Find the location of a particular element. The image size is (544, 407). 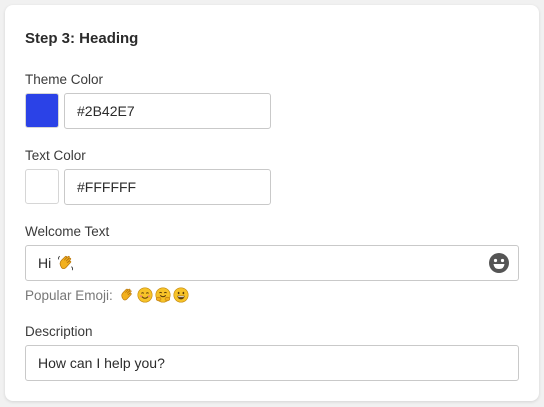

grinning-face-icon is located at coordinates (181, 295).